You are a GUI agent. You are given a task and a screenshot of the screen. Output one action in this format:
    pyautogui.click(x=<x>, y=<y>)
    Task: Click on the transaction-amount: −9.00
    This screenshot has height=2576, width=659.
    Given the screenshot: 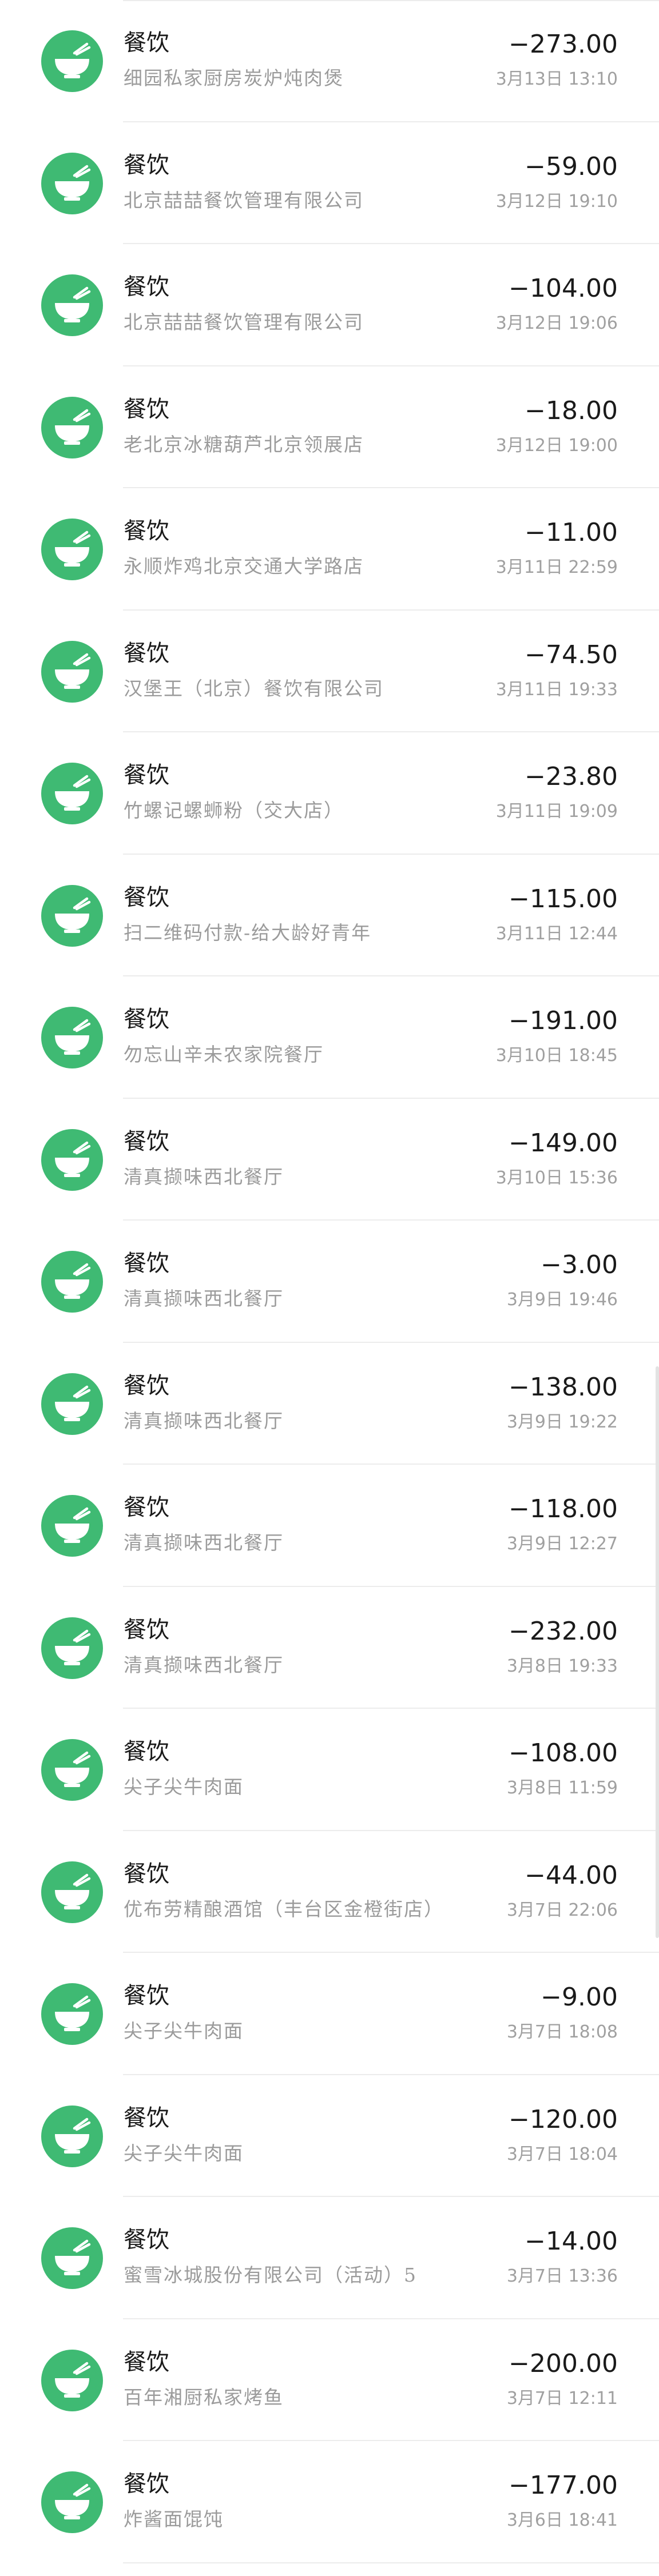 What is the action you would take?
    pyautogui.click(x=580, y=1997)
    